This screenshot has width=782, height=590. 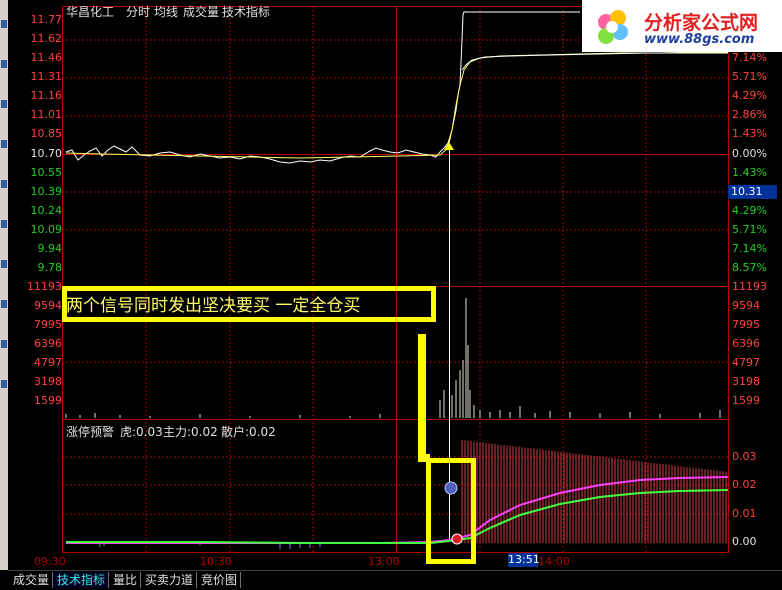 What do you see at coordinates (701, 23) in the screenshot?
I see `logo-title: 分析家公式网` at bounding box center [701, 23].